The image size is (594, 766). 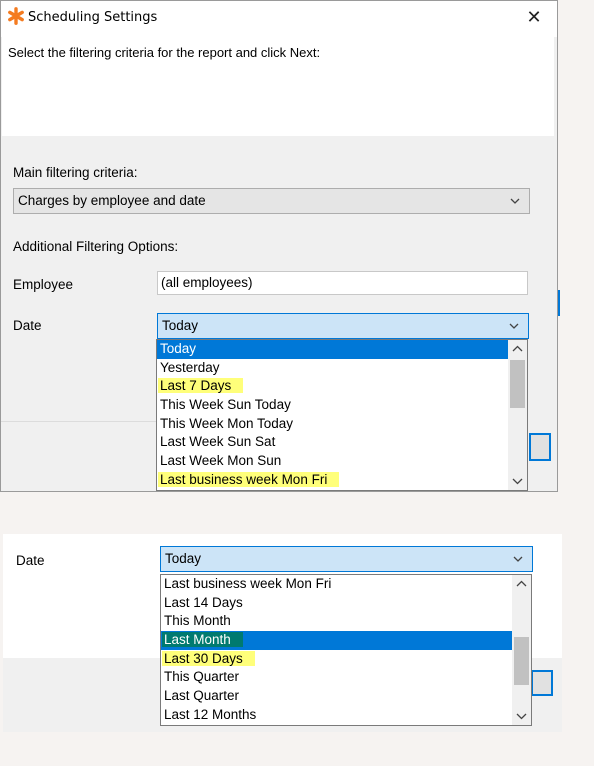 What do you see at coordinates (207, 282) in the screenshot?
I see `employee-value: (all employees)` at bounding box center [207, 282].